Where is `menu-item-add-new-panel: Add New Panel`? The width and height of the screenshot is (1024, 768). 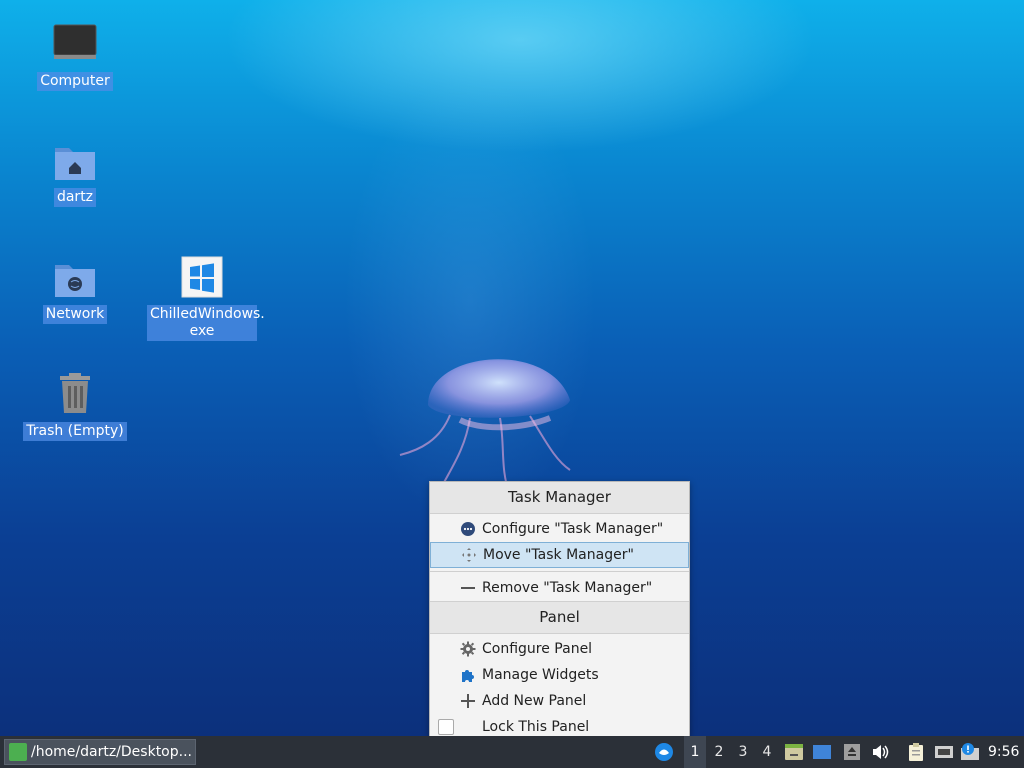
menu-item-add-new-panel: Add New Panel is located at coordinates (559, 701).